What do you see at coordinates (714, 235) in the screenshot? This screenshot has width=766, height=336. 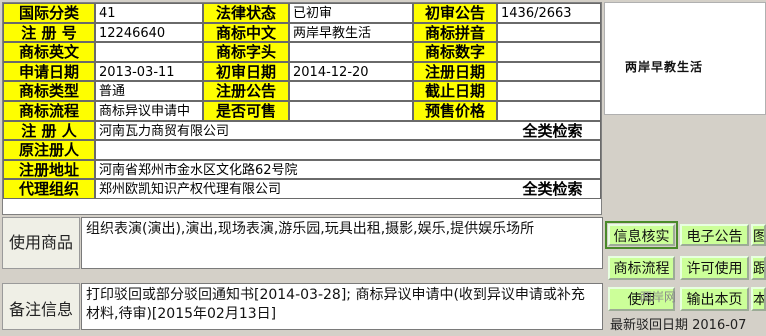 I see `e-notice-button: 电子公告` at bounding box center [714, 235].